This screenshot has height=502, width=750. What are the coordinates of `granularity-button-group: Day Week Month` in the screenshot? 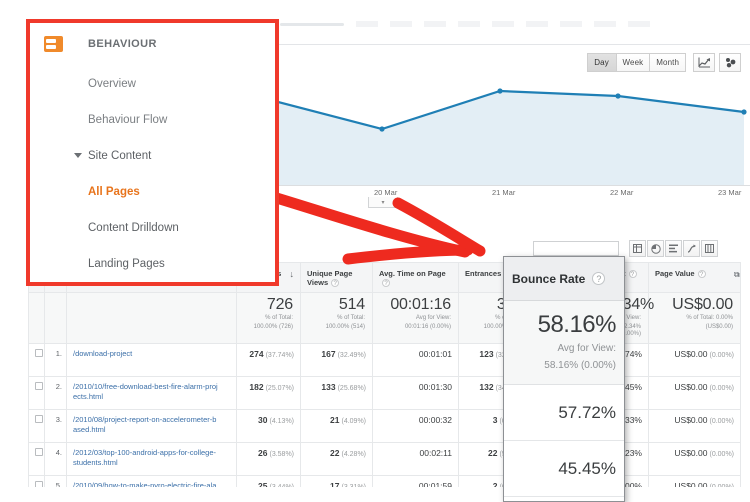 It's located at (636, 62).